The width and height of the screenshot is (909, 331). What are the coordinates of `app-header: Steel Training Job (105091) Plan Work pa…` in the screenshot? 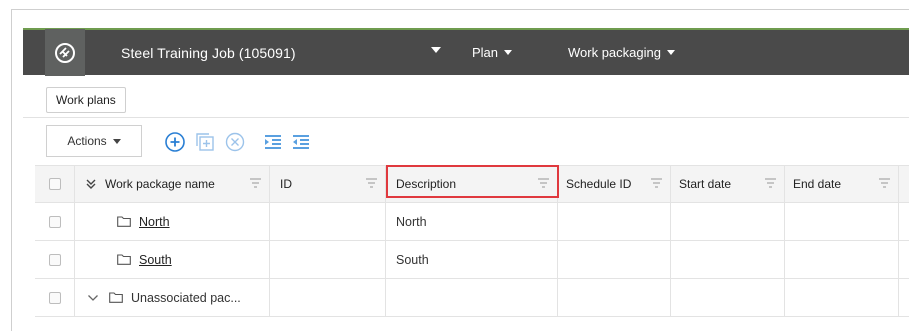 It's located at (466, 52).